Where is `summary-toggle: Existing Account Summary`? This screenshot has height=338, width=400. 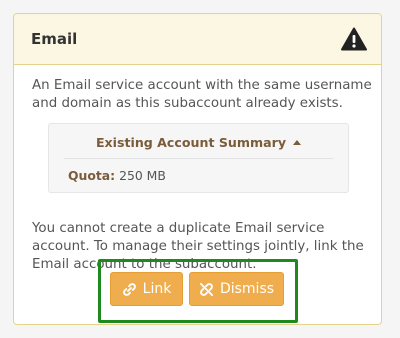
summary-toggle: Existing Account Summary is located at coordinates (198, 141).